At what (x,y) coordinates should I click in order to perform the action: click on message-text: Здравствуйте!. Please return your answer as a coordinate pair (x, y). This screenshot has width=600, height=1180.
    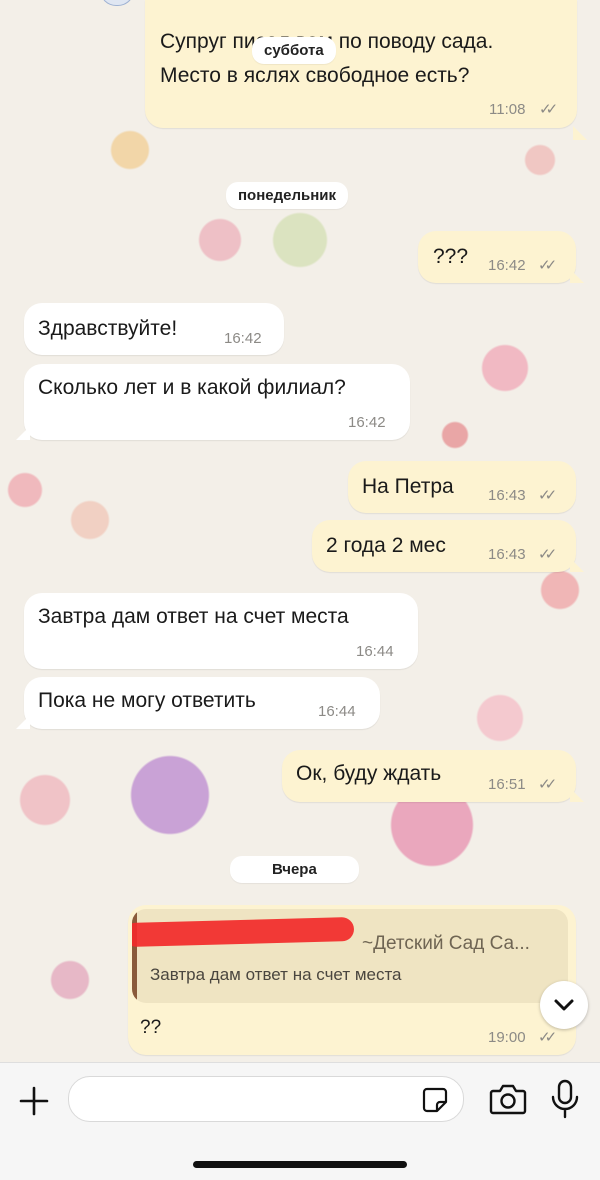
    Looking at the image, I should click on (108, 328).